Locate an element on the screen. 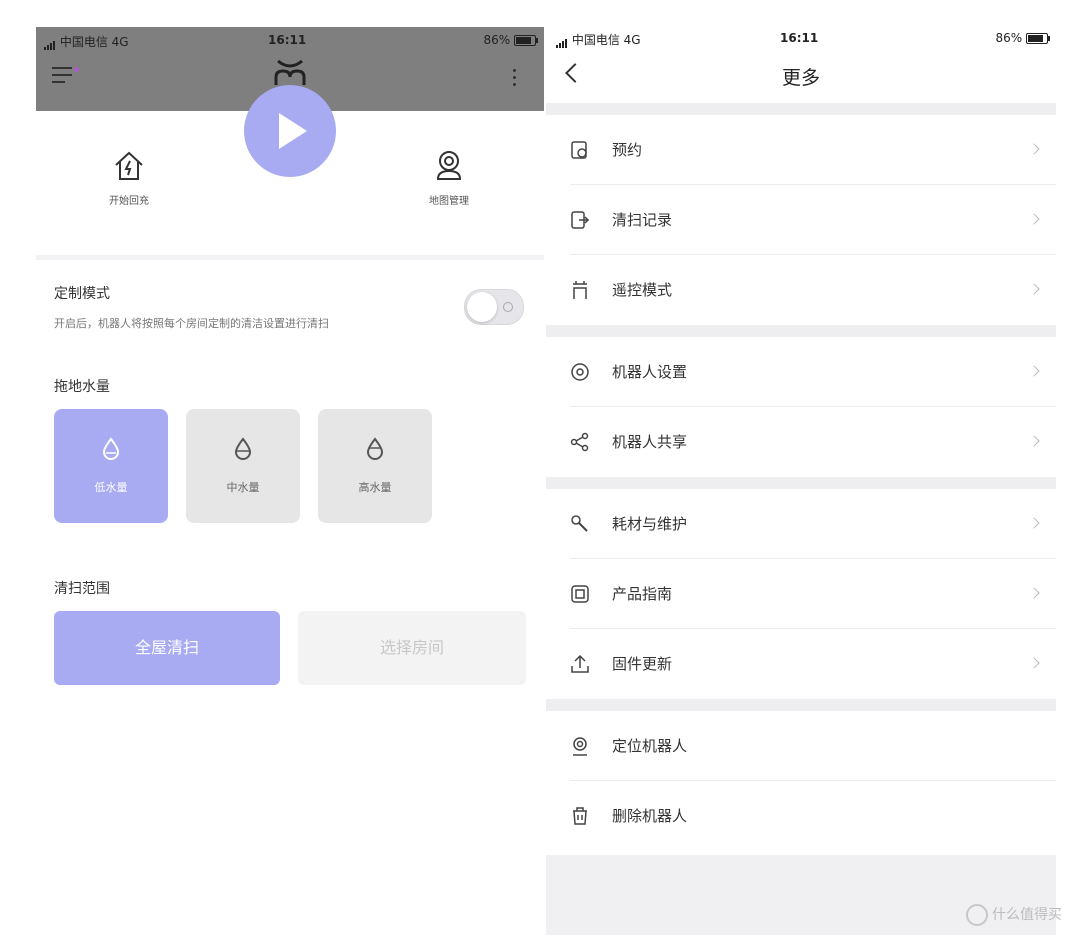 This screenshot has width=1080, height=936. recharge-button: 开始回充 is located at coordinates (129, 178).